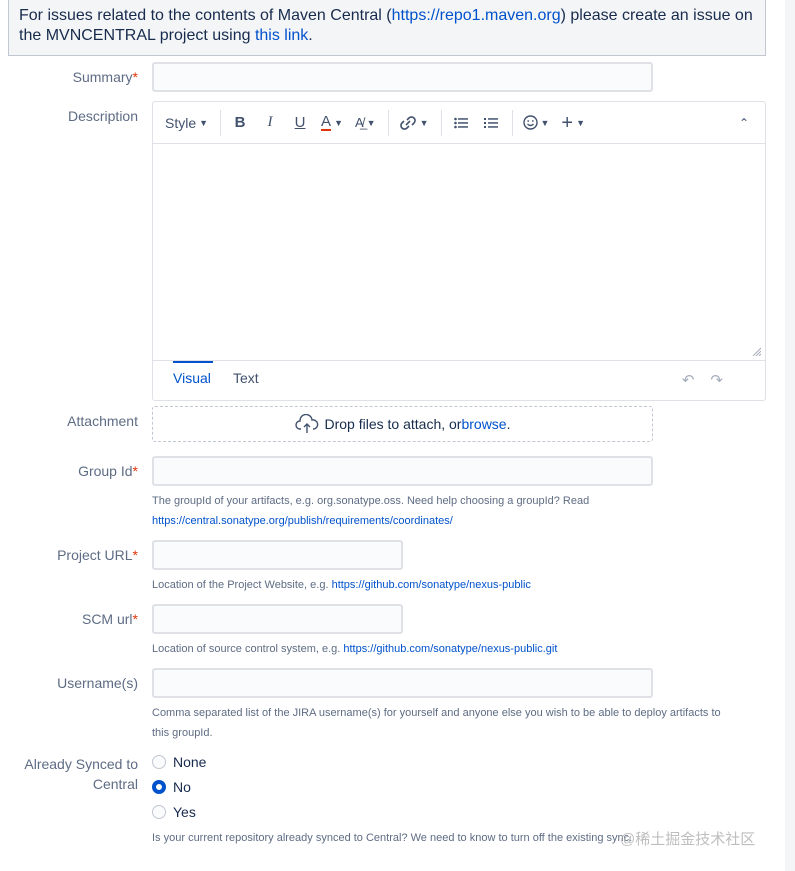  I want to click on nexus-public-link: https://github.com/sonatype/nexus-public, so click(431, 585).